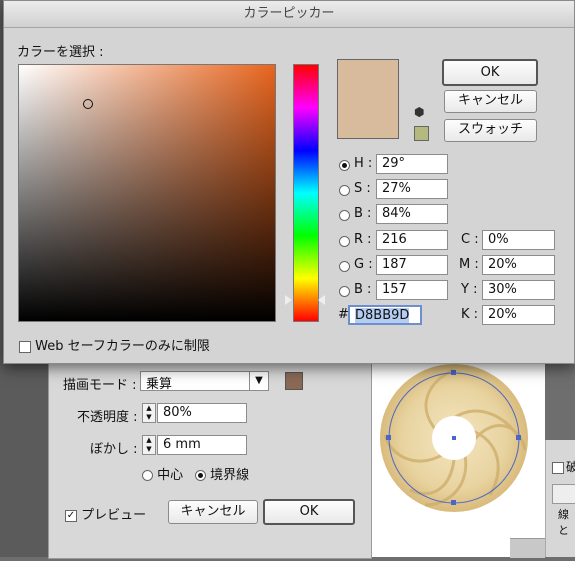 The height and width of the screenshot is (561, 575). What do you see at coordinates (162, 473) in the screenshot?
I see `center-radio: 中心` at bounding box center [162, 473].